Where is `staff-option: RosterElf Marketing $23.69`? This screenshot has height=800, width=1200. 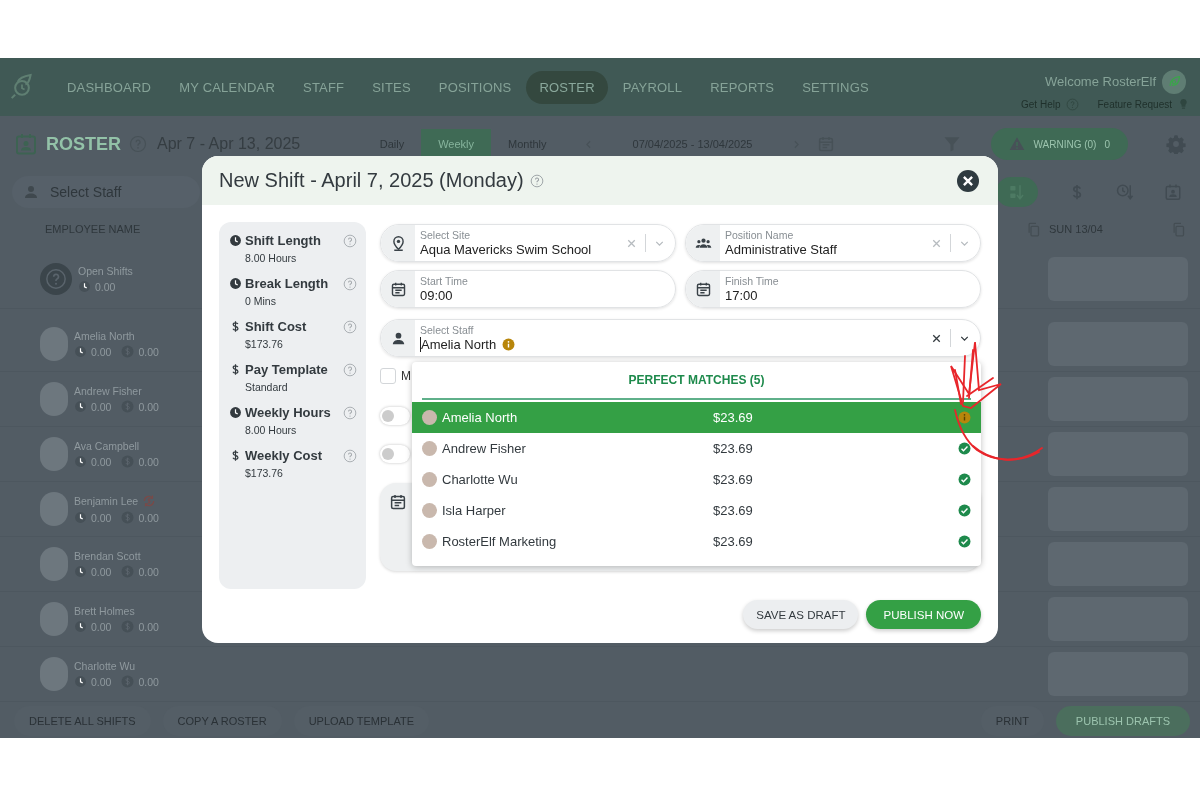 staff-option: RosterElf Marketing $23.69 is located at coordinates (696, 541).